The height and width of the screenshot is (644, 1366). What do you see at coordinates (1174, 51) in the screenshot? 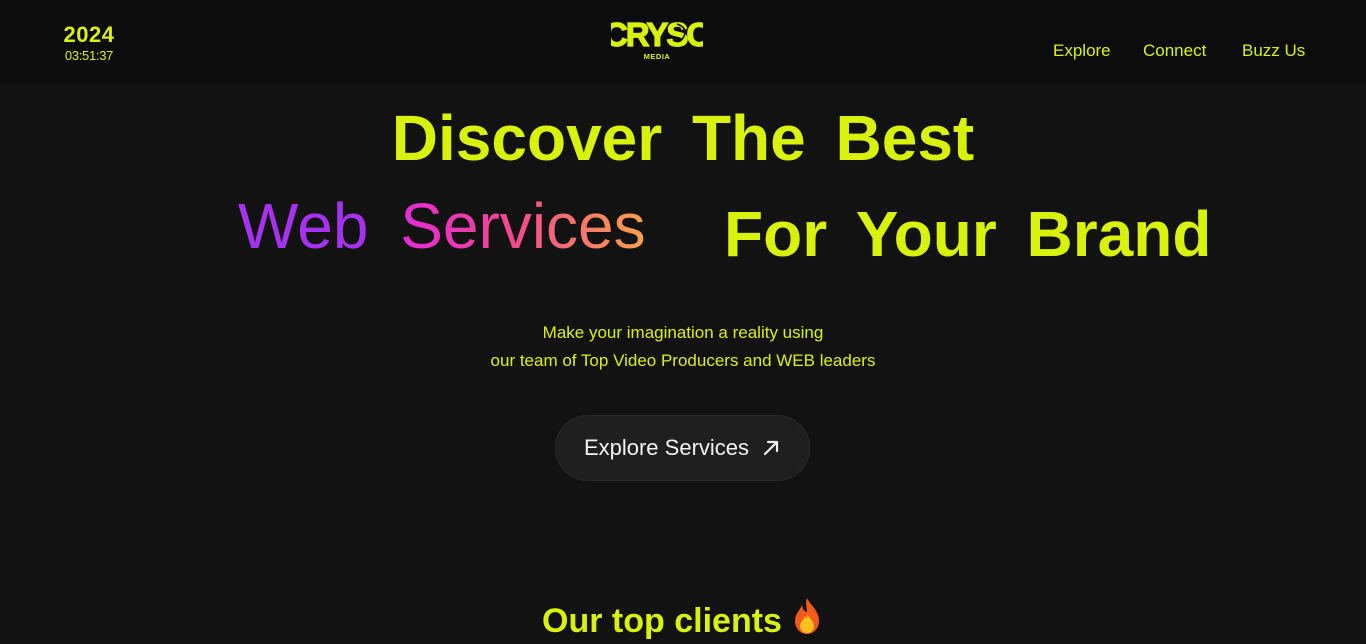
I see `nav-connect: Connect` at bounding box center [1174, 51].